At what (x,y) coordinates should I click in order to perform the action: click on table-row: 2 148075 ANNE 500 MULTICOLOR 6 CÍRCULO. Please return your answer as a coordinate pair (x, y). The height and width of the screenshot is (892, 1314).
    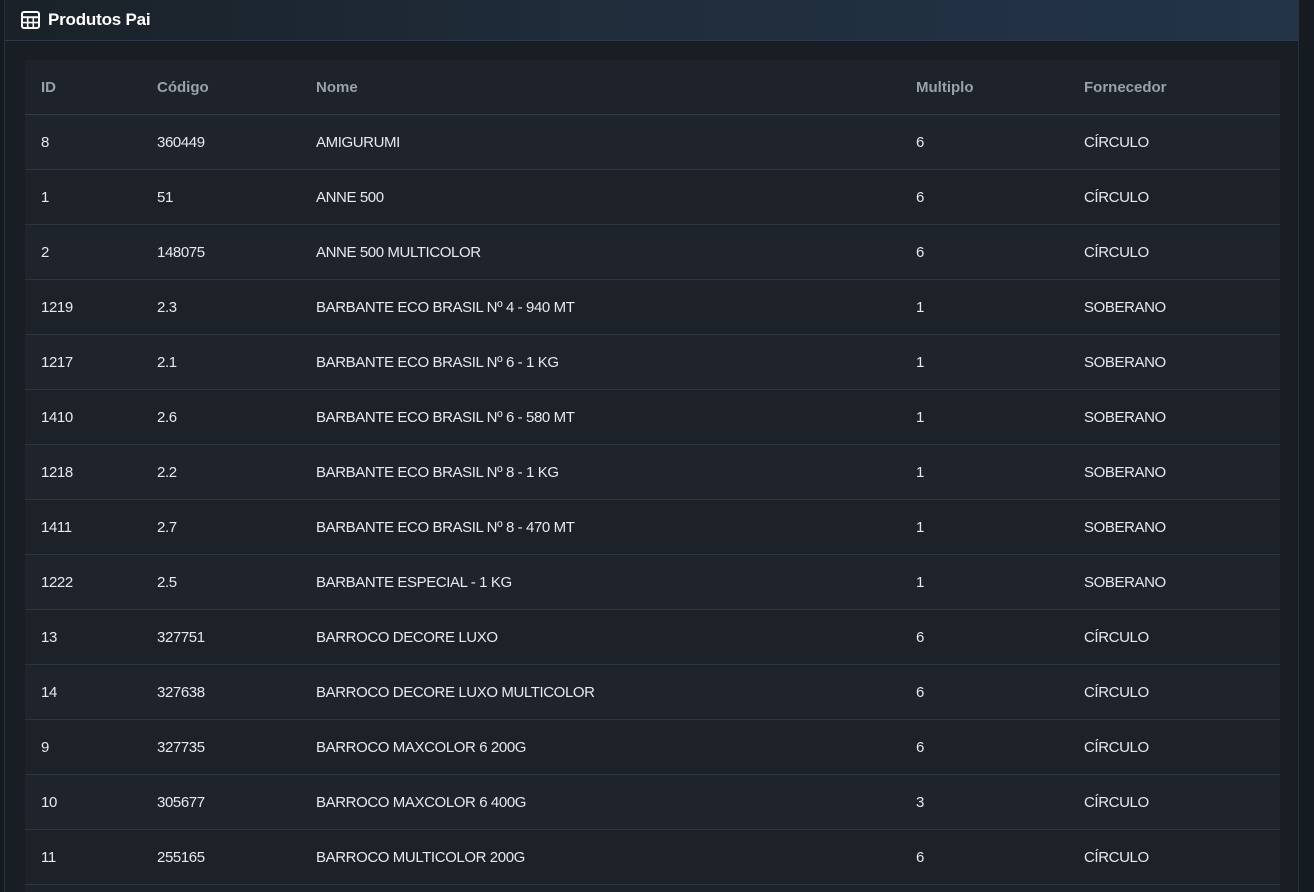
    Looking at the image, I should click on (652, 252).